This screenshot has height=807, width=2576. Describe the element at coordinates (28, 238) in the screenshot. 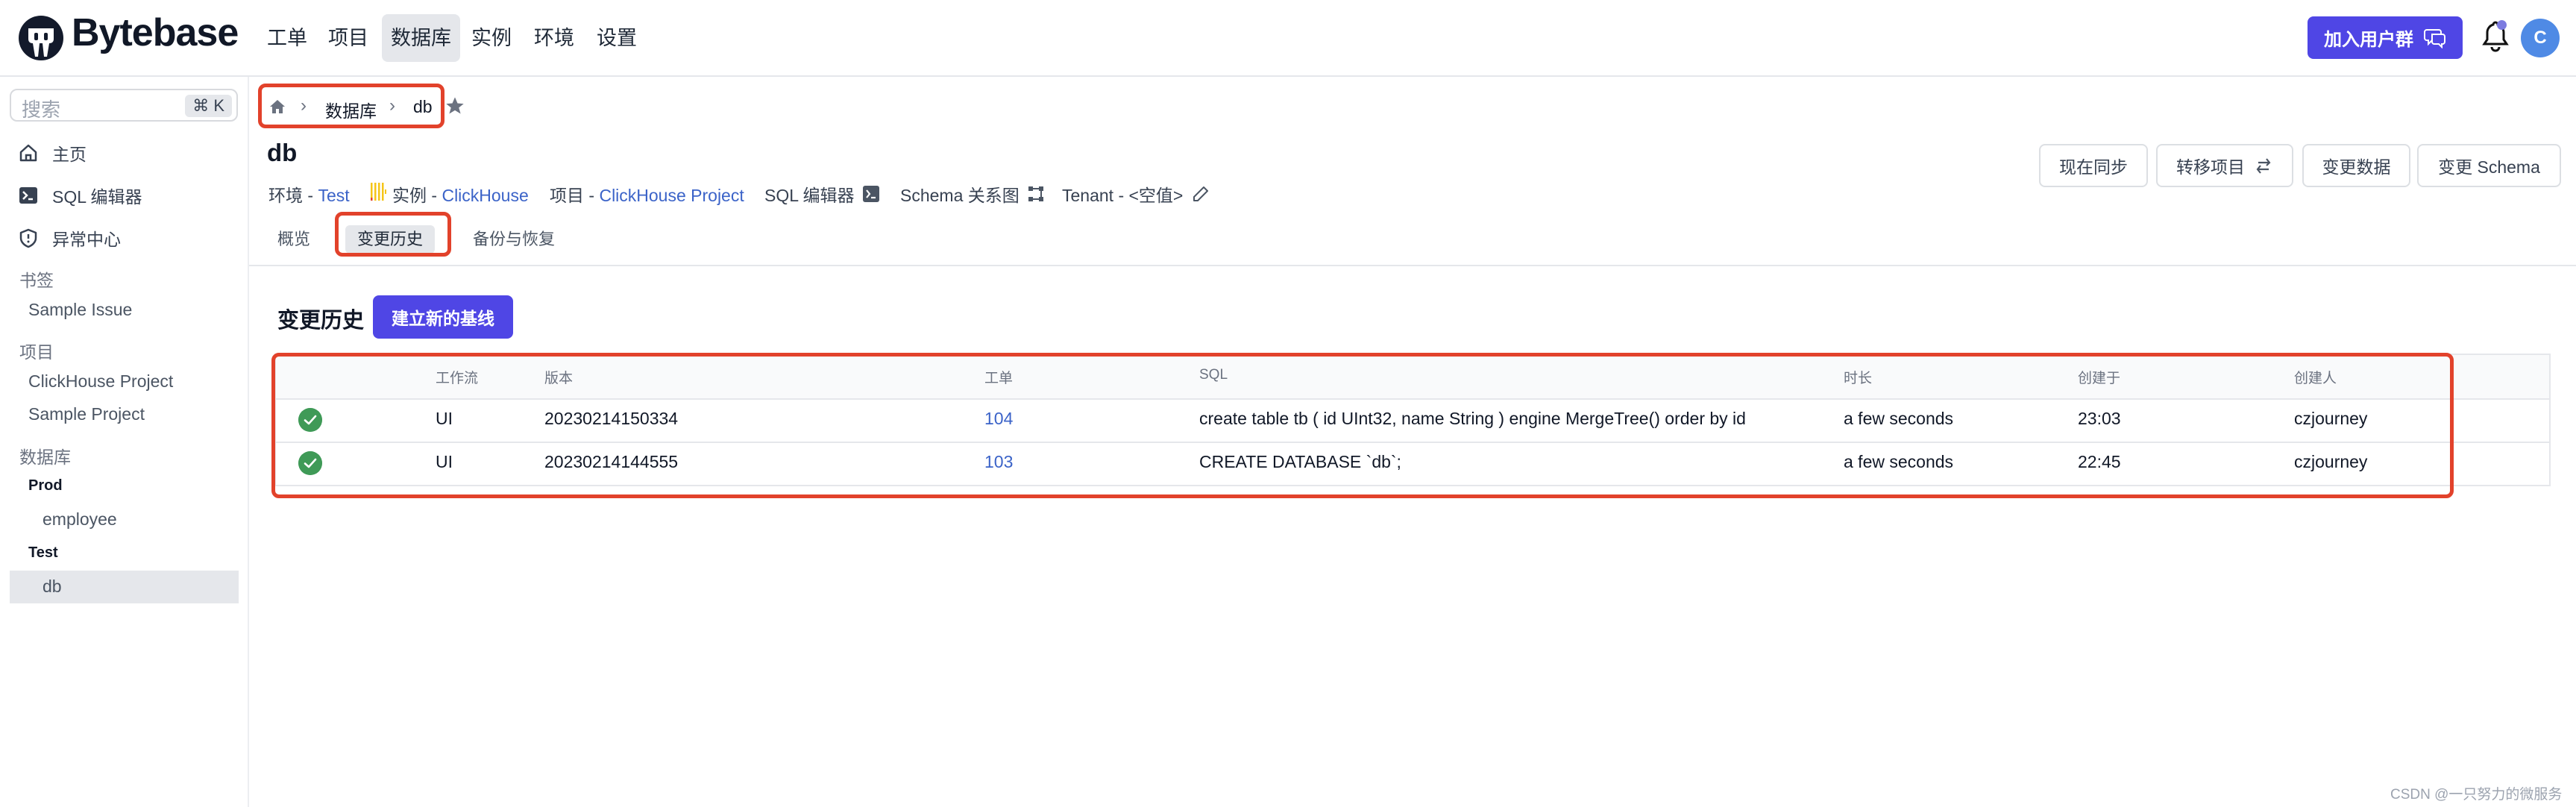

I see `shield-alert-icon` at that location.